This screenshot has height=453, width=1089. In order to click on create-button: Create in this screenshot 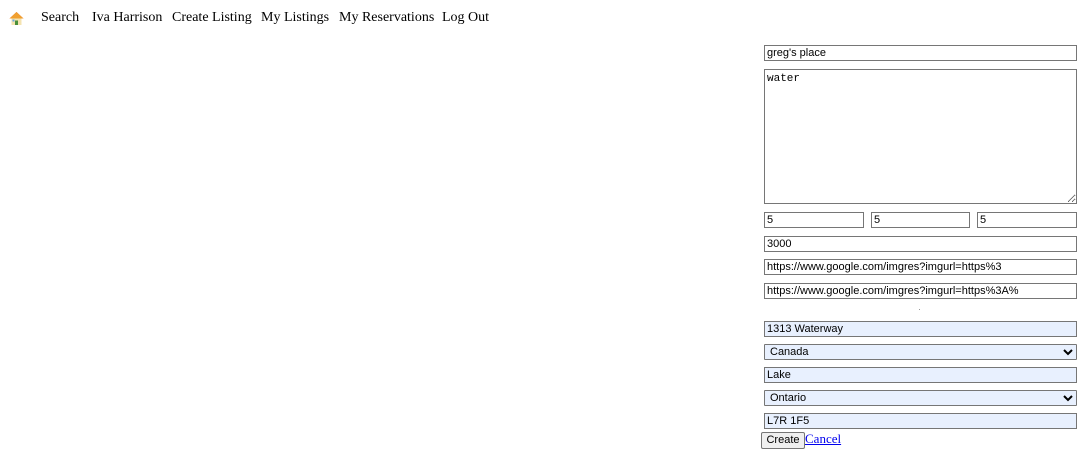, I will do `click(783, 440)`.